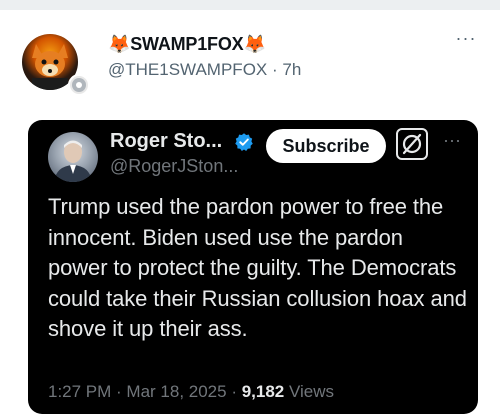 Image resolution: width=500 pixels, height=419 pixels. I want to click on fox-emoji-right: 🦊, so click(254, 44).